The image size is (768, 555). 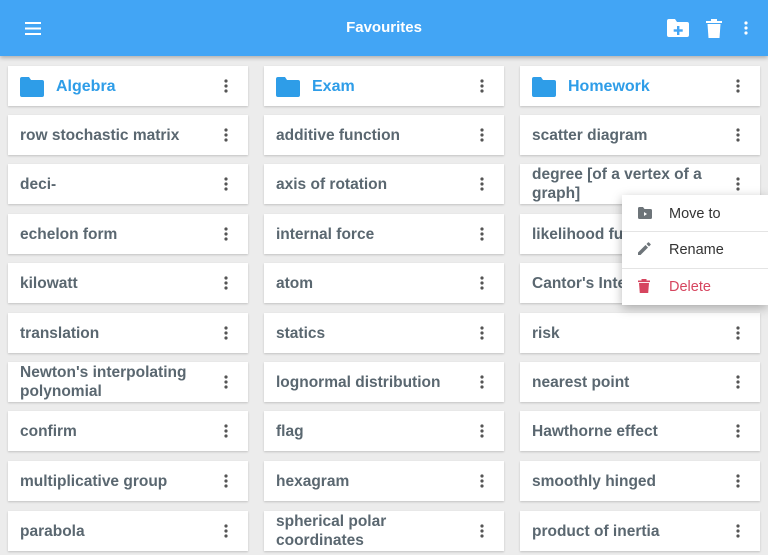 I want to click on term-label: multiplicative group, so click(x=94, y=481).